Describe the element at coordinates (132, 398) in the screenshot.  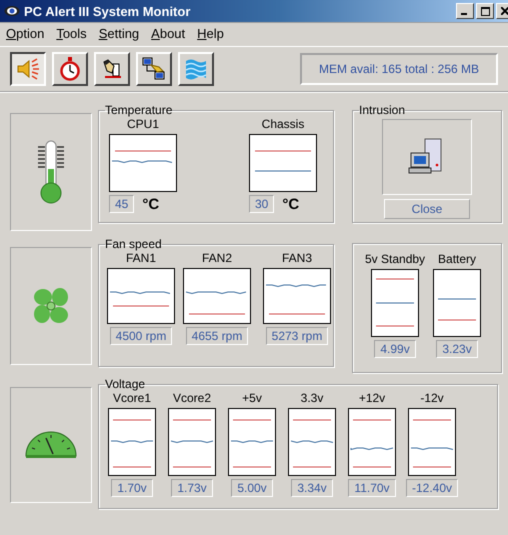
I see `sensor-label: Vcore1` at that location.